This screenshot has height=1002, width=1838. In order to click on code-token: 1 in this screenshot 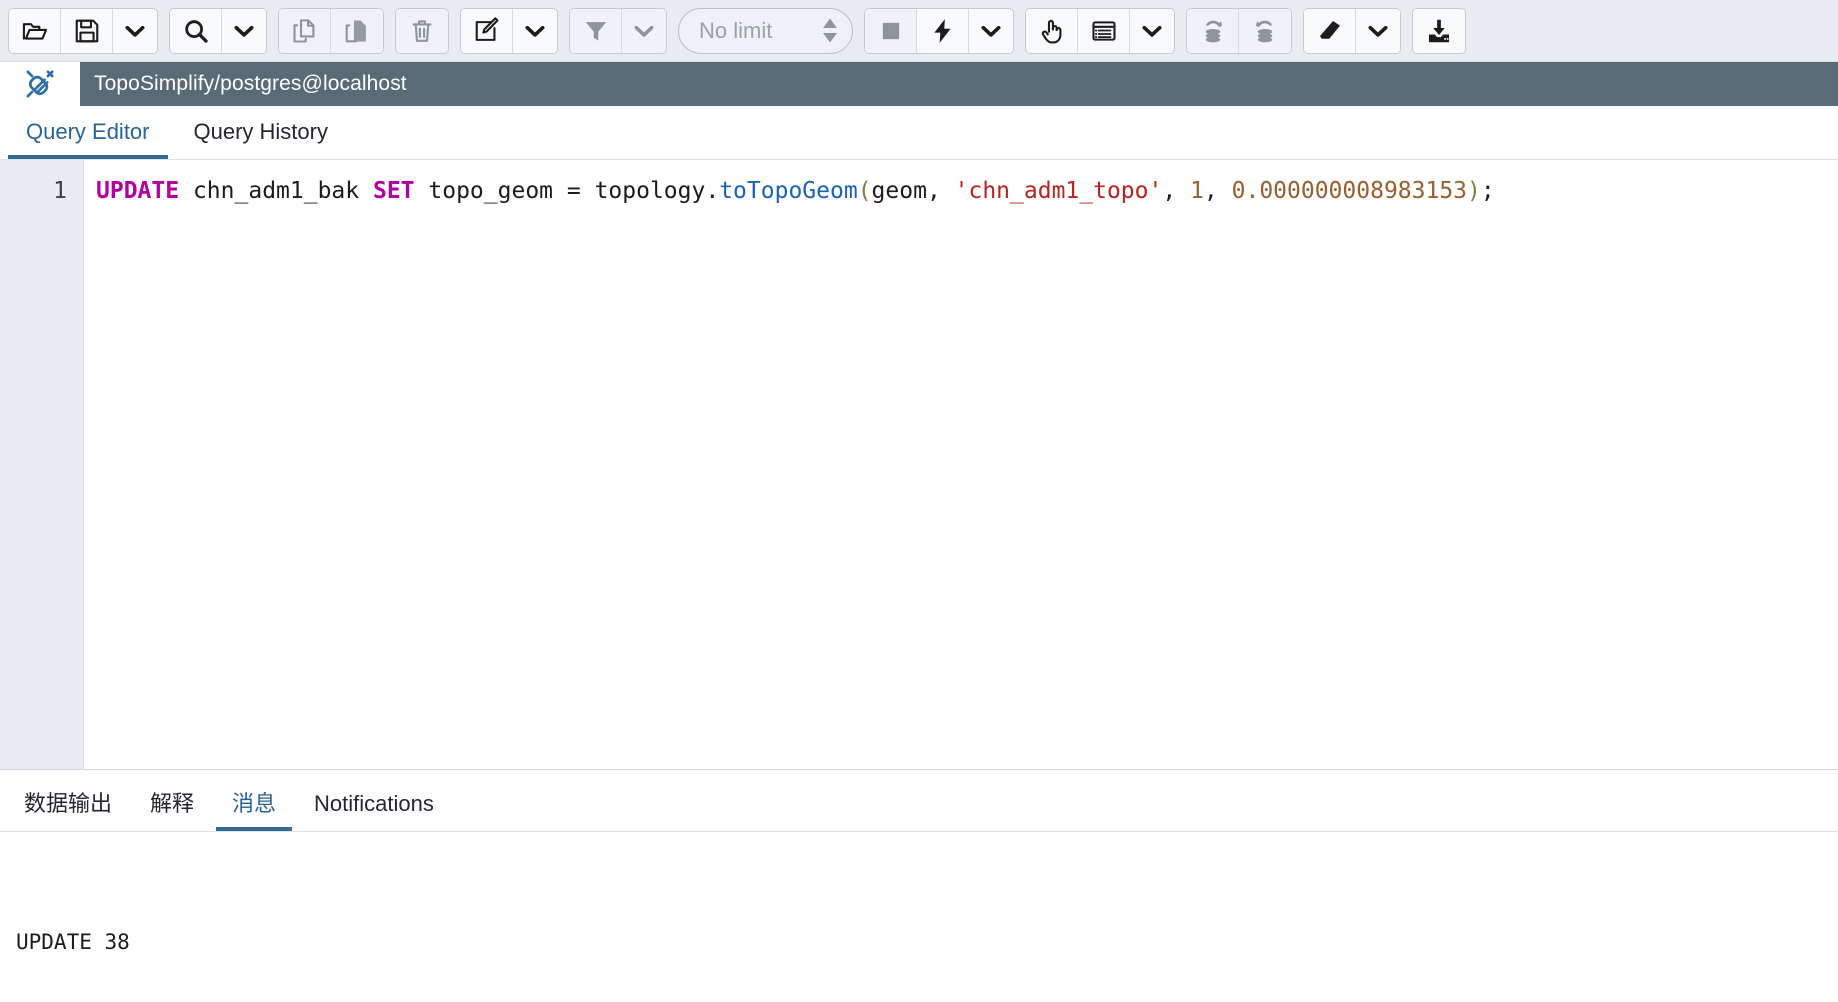, I will do `click(1197, 191)`.